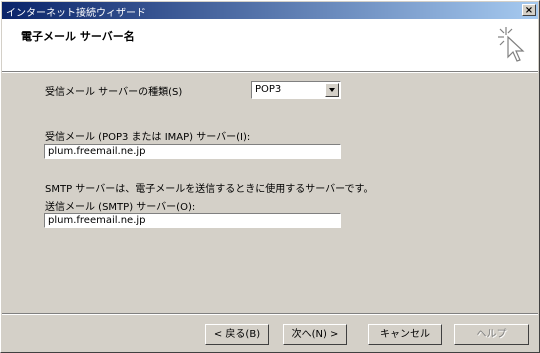 The image size is (540, 353). Describe the element at coordinates (315, 334) in the screenshot. I see `next-button: 次へ(N) >` at that location.